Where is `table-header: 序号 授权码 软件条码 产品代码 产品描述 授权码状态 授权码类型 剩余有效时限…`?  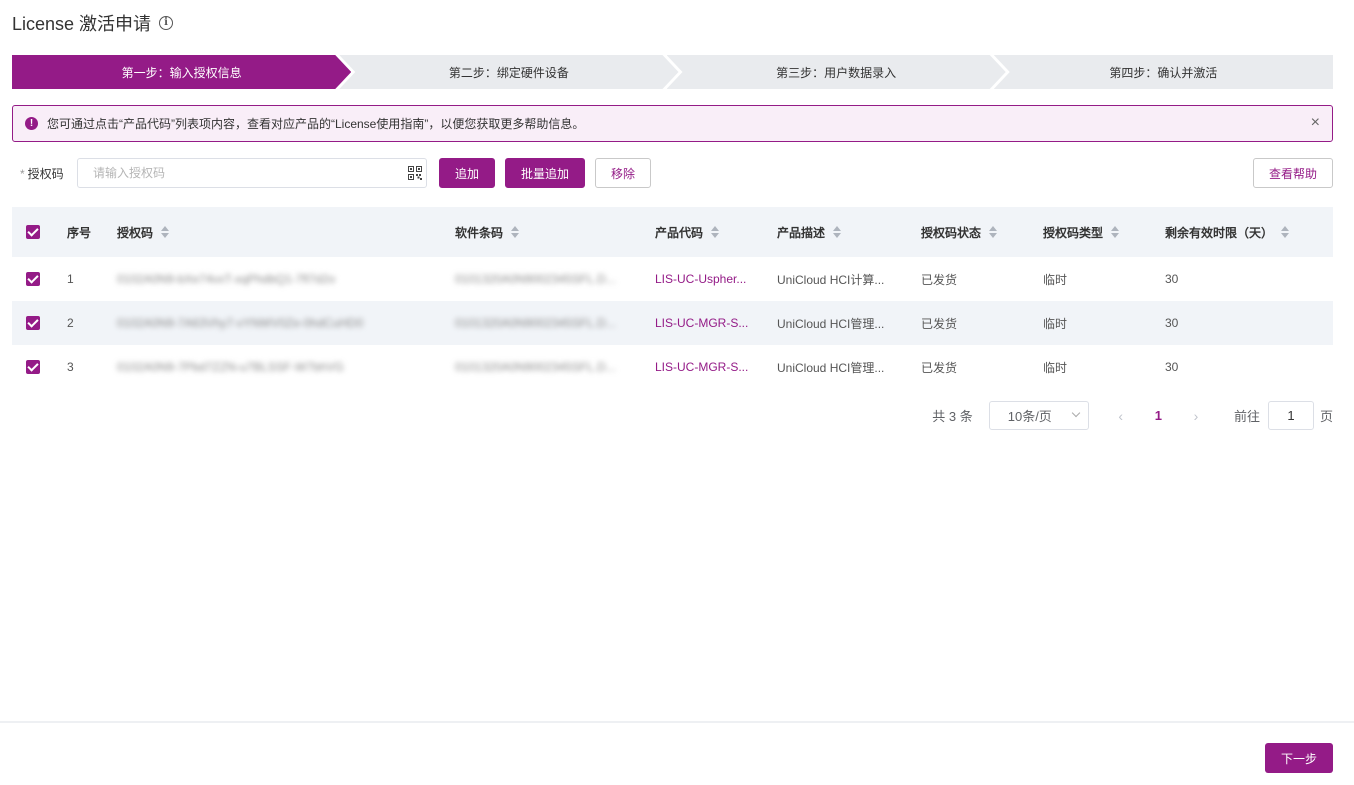
table-header: 序号 授权码 软件条码 产品代码 产品描述 授权码状态 授权码类型 剩余有效时限… is located at coordinates (672, 232).